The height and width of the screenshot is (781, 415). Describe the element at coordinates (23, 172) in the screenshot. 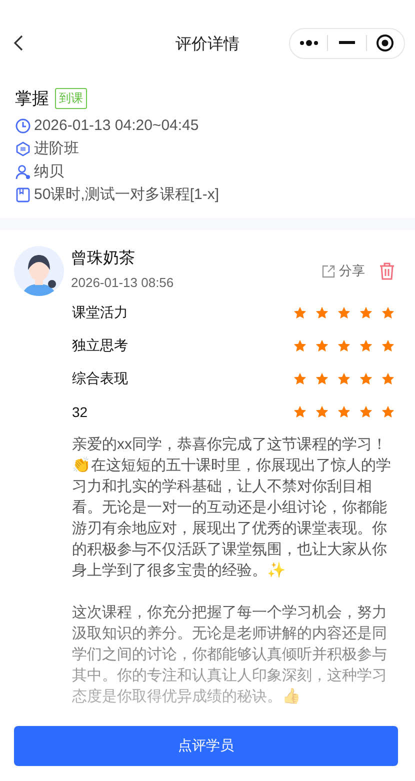

I see `person-icon` at that location.